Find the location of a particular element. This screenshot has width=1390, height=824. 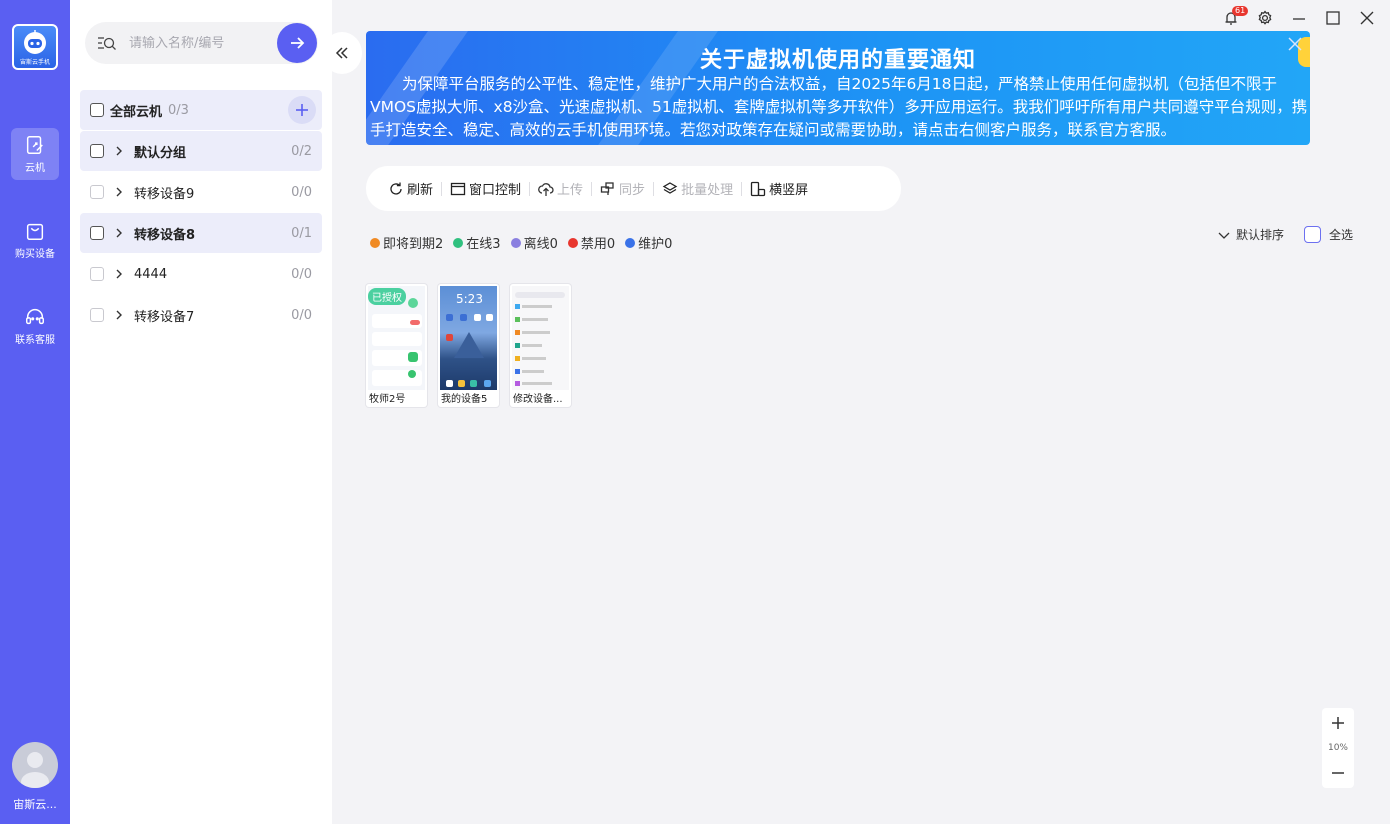

window-control-button: 窗口控制 is located at coordinates (485, 188).